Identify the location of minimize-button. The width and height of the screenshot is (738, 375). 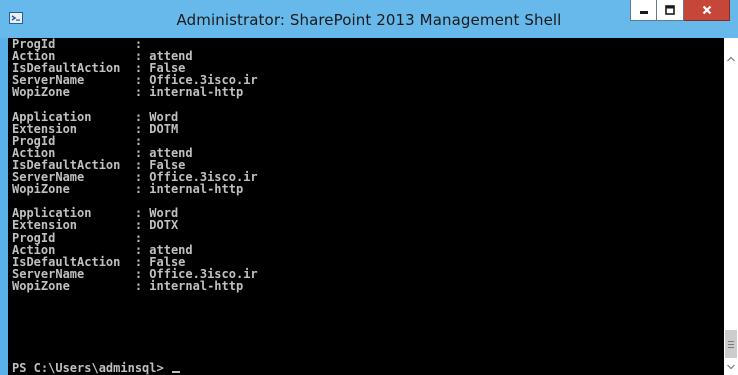
(643, 10).